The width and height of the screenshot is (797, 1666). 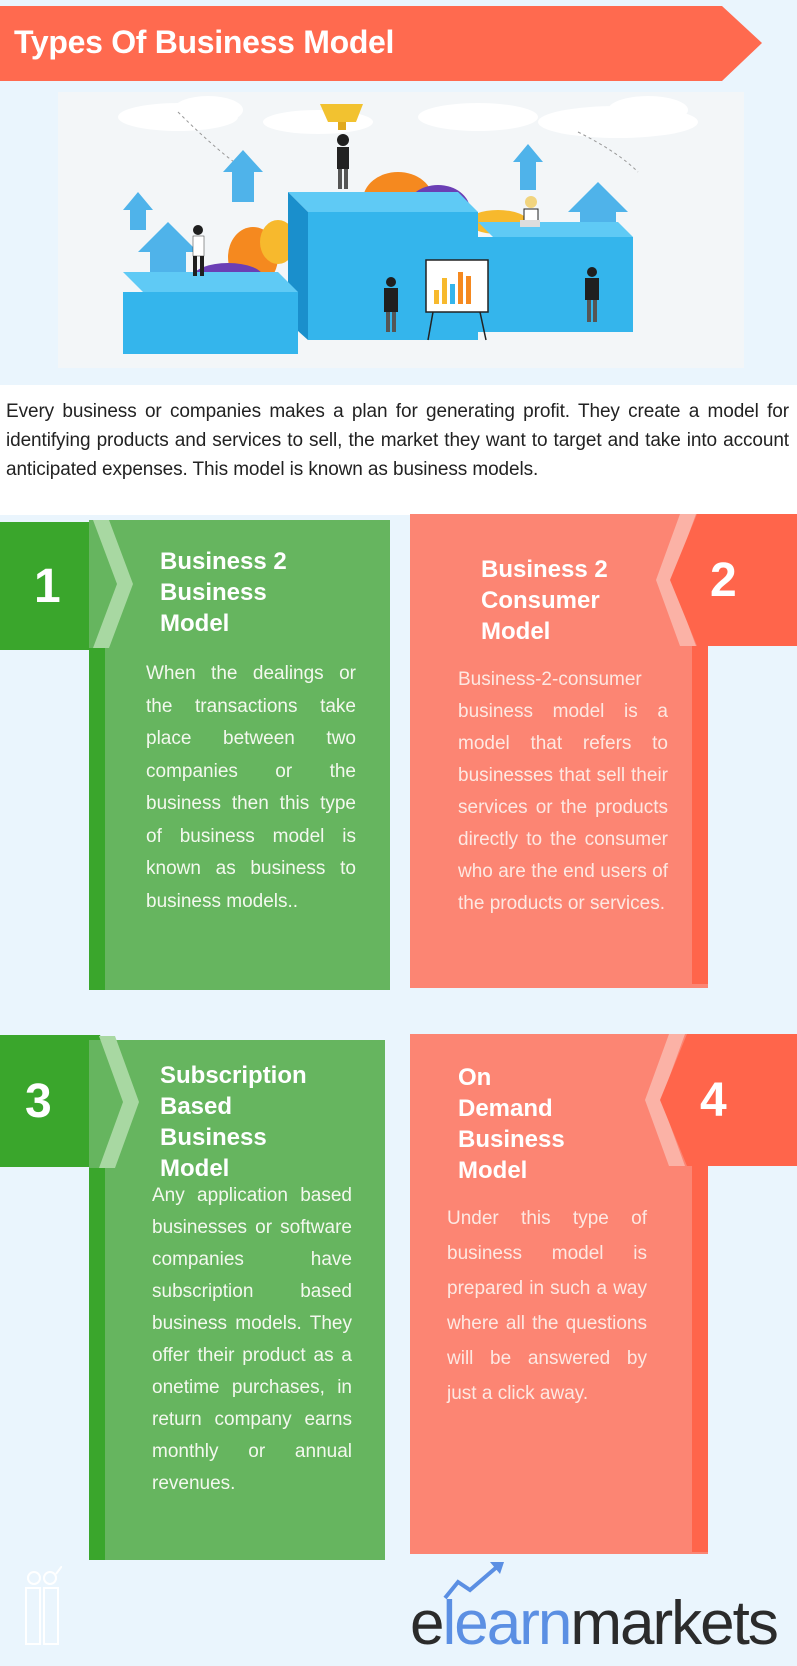 What do you see at coordinates (674, 1623) in the screenshot?
I see `logo-part-markets: markets` at bounding box center [674, 1623].